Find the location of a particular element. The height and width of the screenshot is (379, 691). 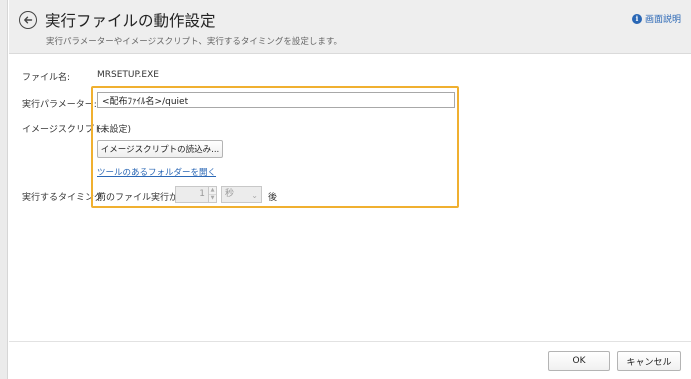

timing-prefix-text: 前のファイル実行から is located at coordinates (142, 198).